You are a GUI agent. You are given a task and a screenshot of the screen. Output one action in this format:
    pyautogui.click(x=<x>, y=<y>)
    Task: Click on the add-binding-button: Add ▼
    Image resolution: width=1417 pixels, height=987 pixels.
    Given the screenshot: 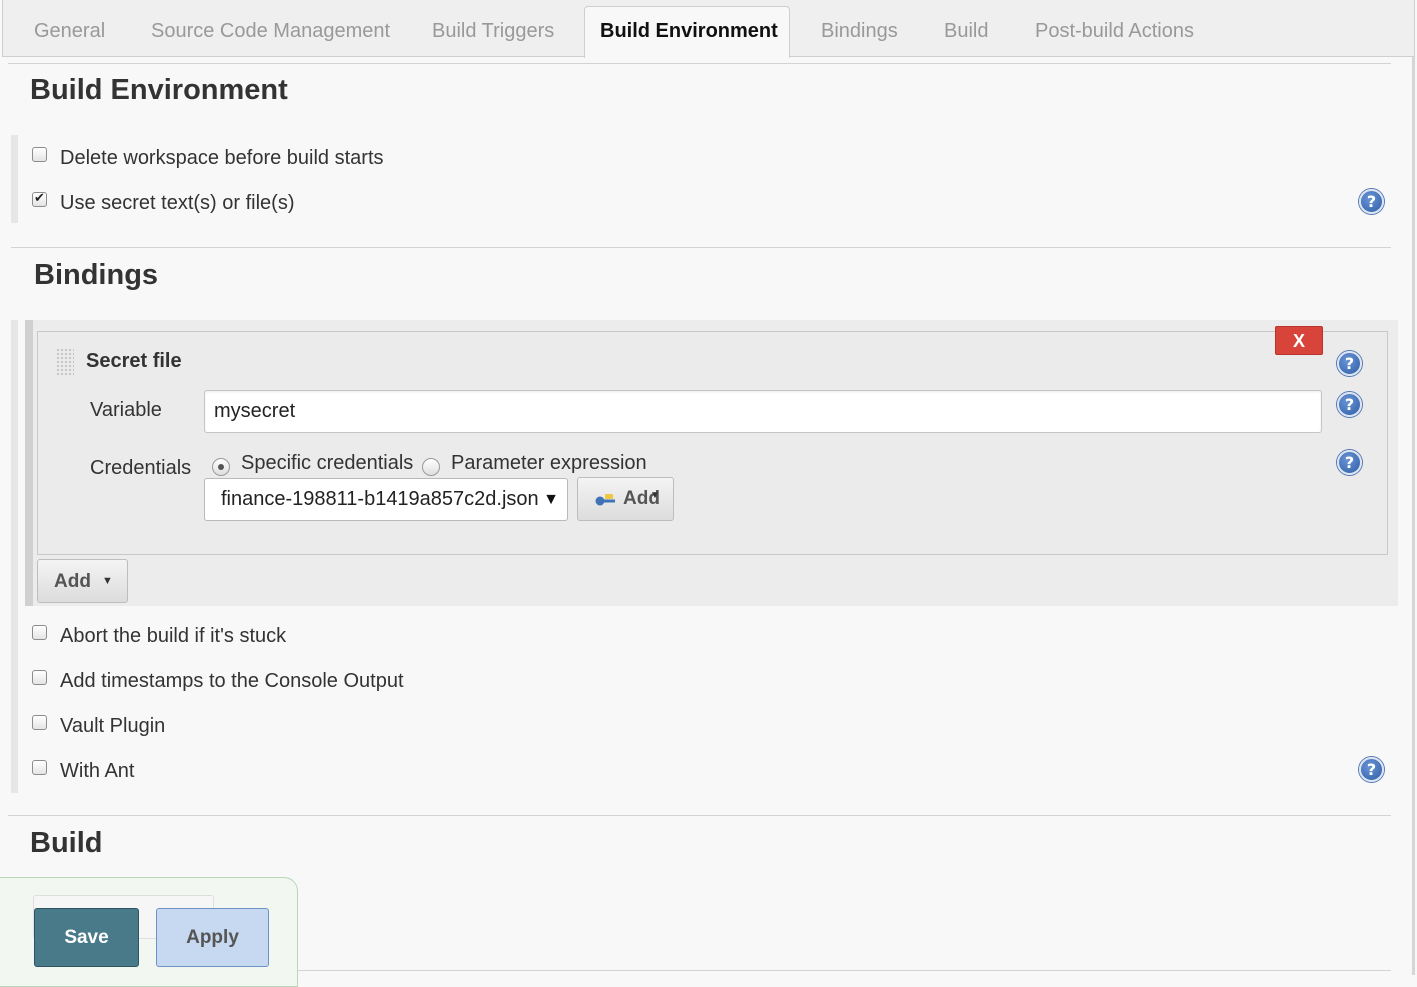 What is the action you would take?
    pyautogui.click(x=82, y=581)
    